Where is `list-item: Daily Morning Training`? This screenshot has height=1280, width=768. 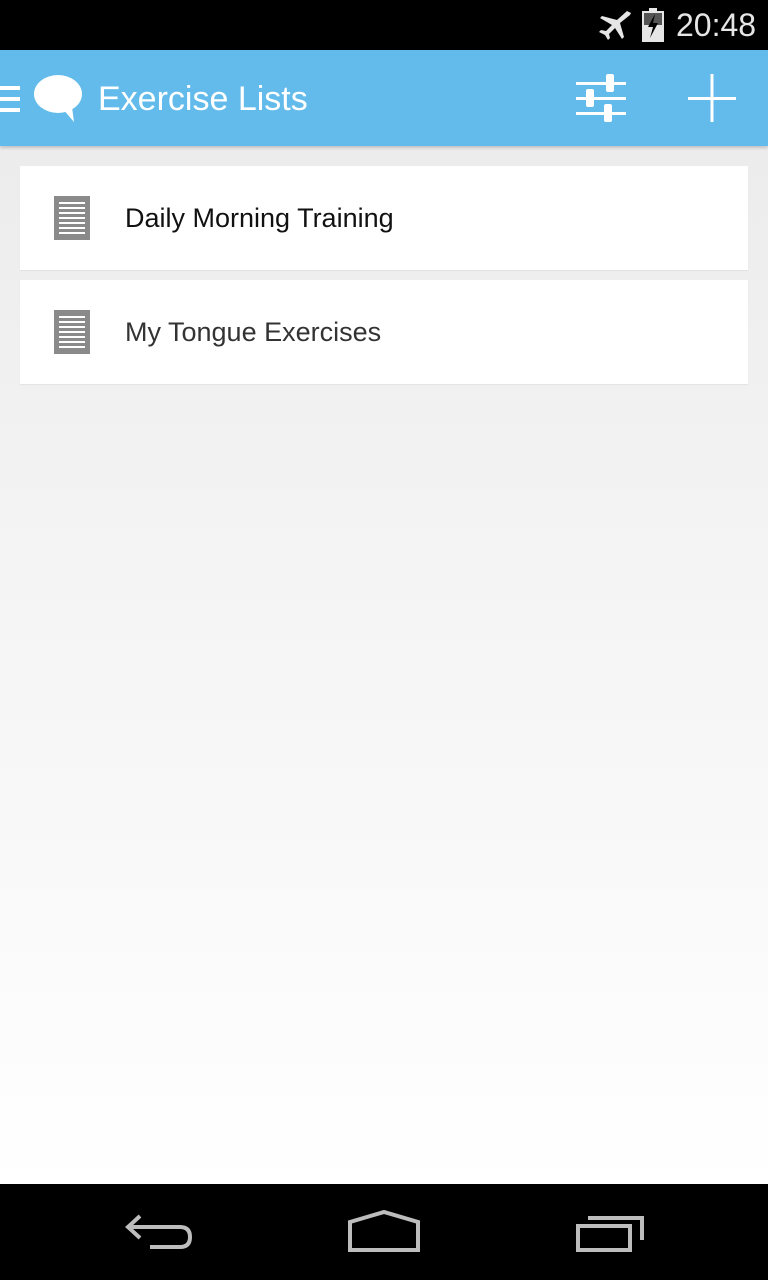 list-item: Daily Morning Training is located at coordinates (384, 218).